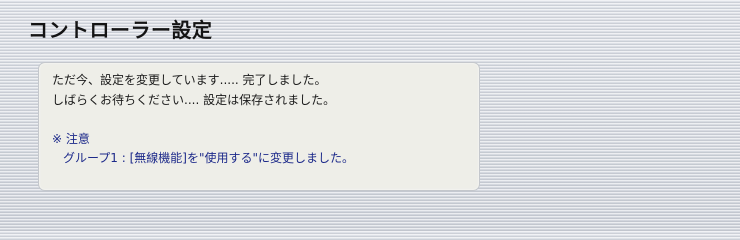 The width and height of the screenshot is (740, 240). Describe the element at coordinates (71, 138) in the screenshot. I see `note-heading: ※ 注意` at that location.